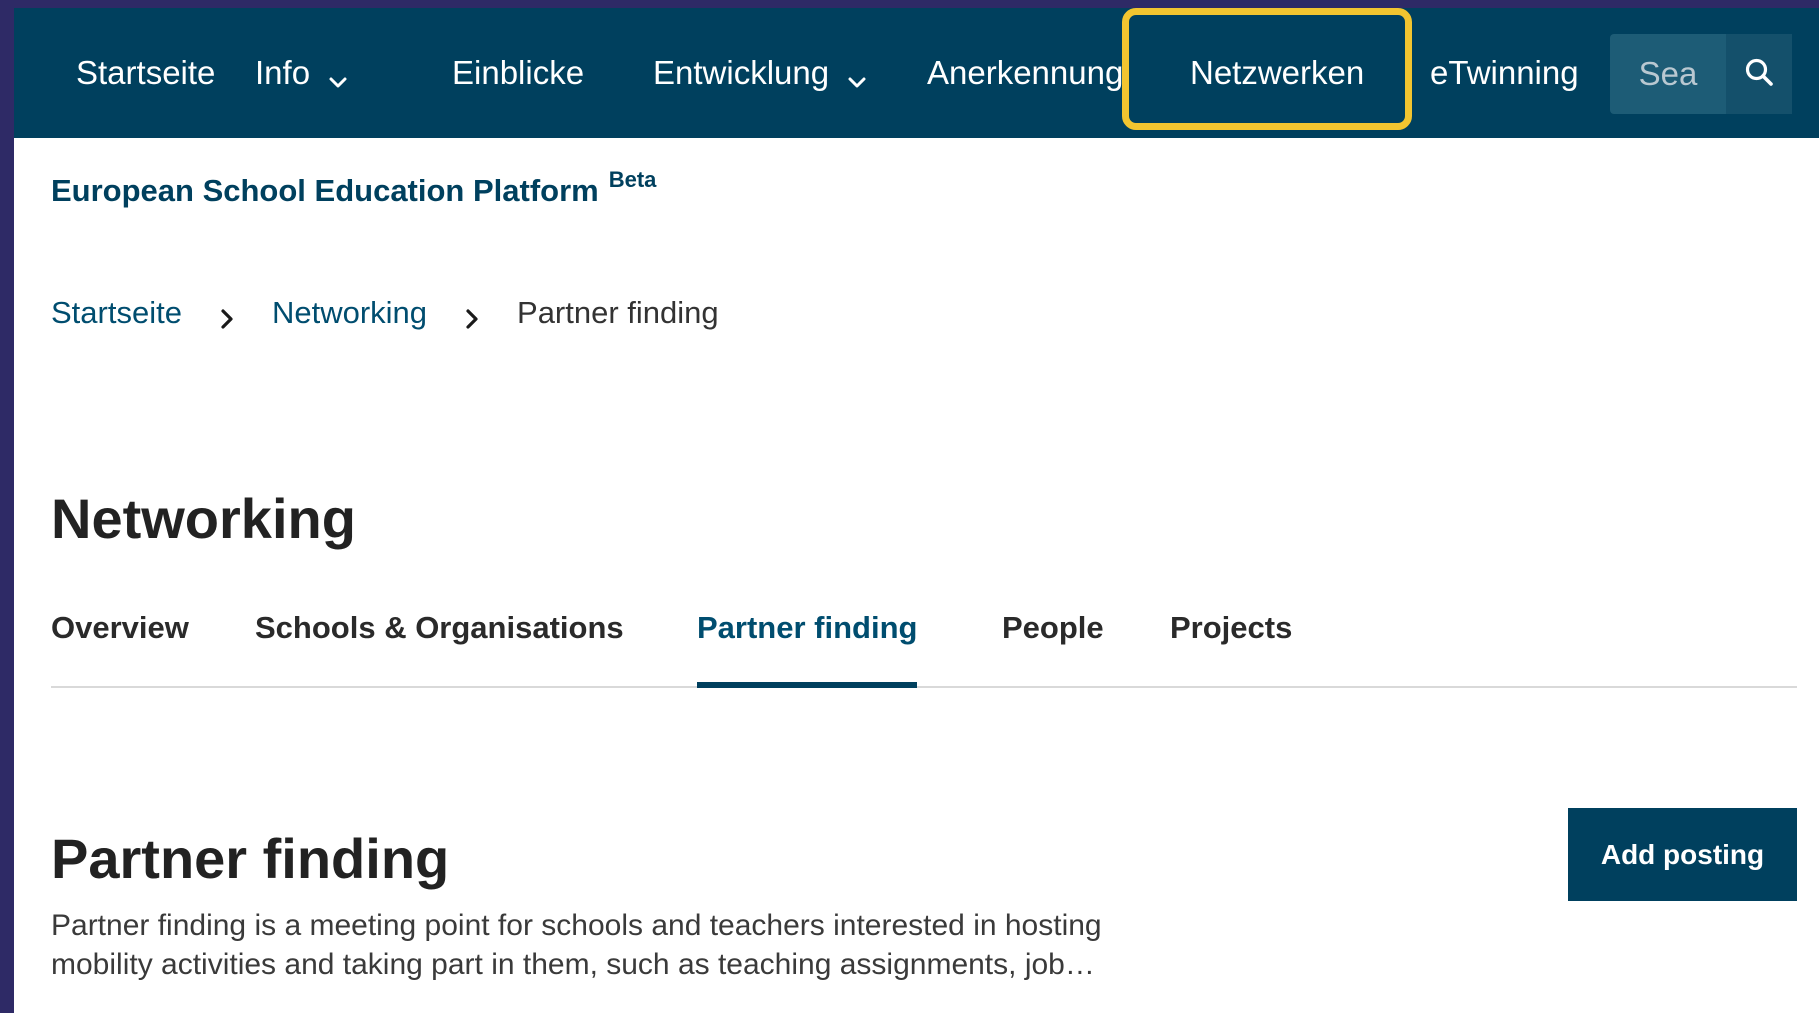  I want to click on page-heading: Partner finding, so click(250, 858).